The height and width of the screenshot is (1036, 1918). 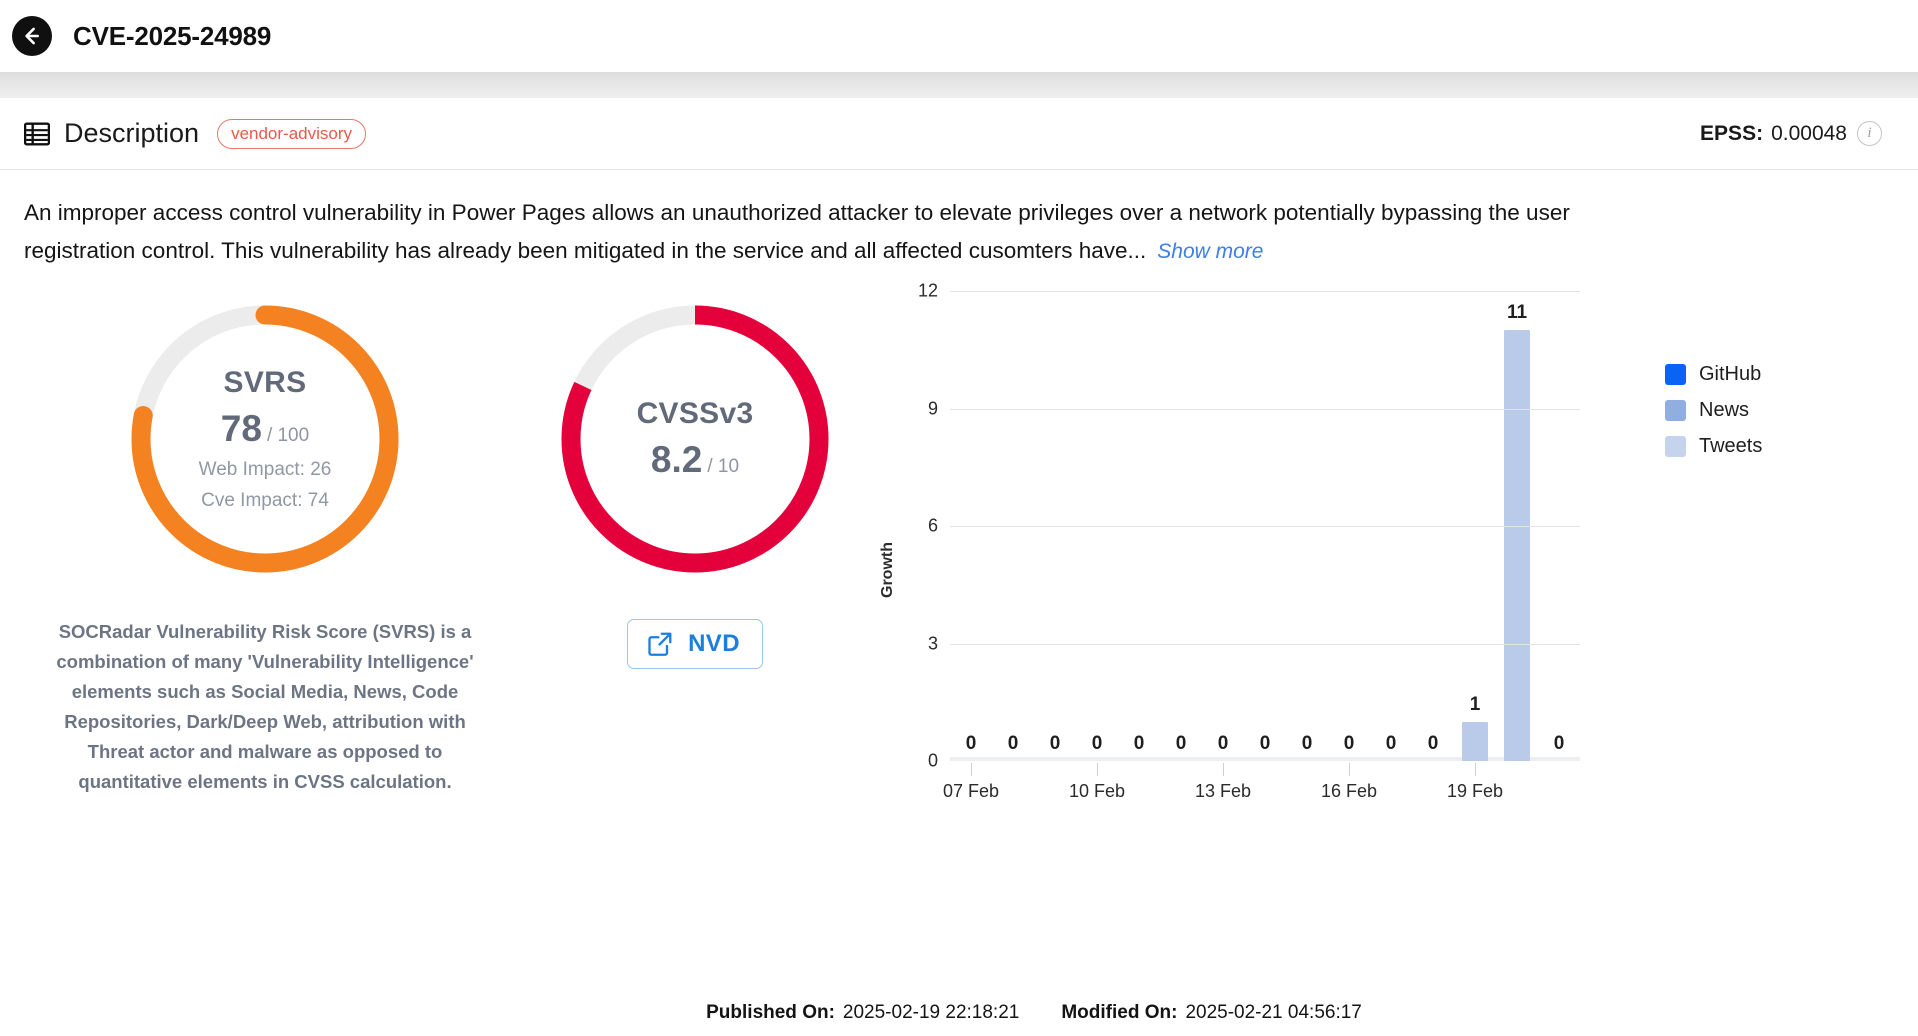 I want to click on external-link-icon, so click(x=660, y=644).